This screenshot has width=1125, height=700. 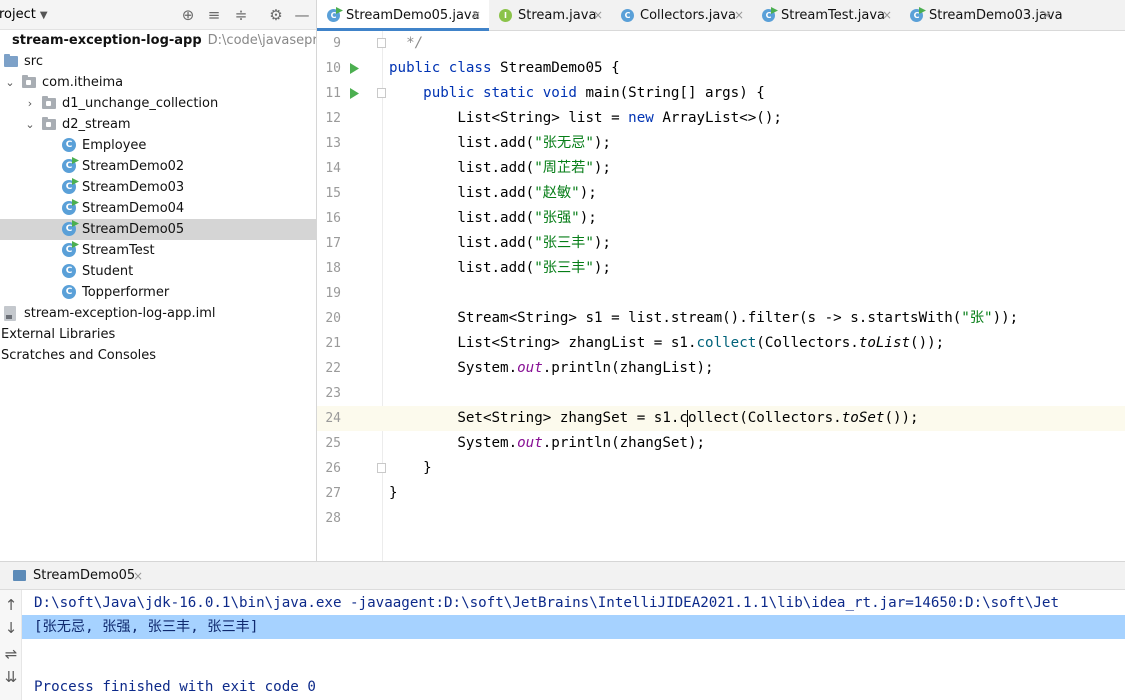 What do you see at coordinates (350, 418) in the screenshot?
I see `gutter-line: 24` at bounding box center [350, 418].